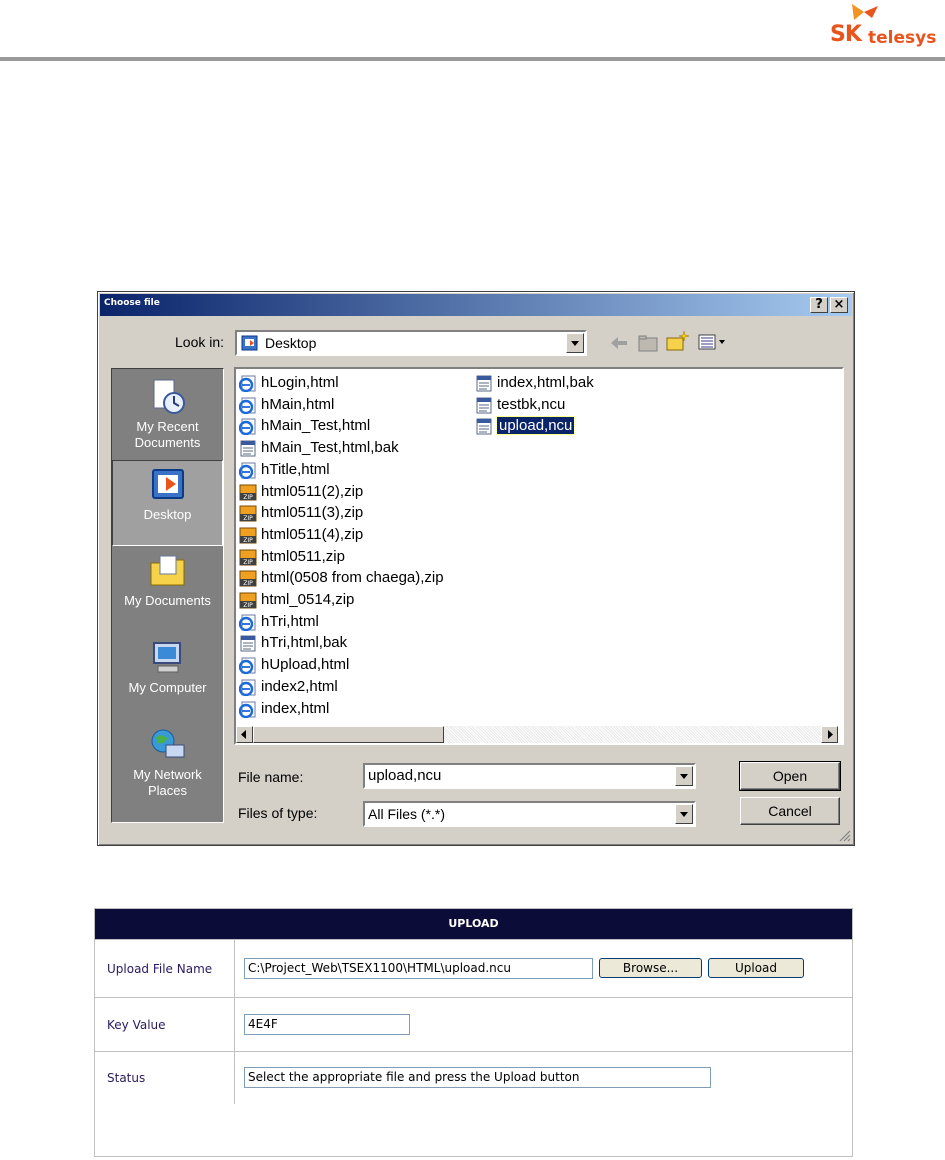 This screenshot has height=1160, width=945. Describe the element at coordinates (790, 776) in the screenshot. I see `open-button: Open` at that location.